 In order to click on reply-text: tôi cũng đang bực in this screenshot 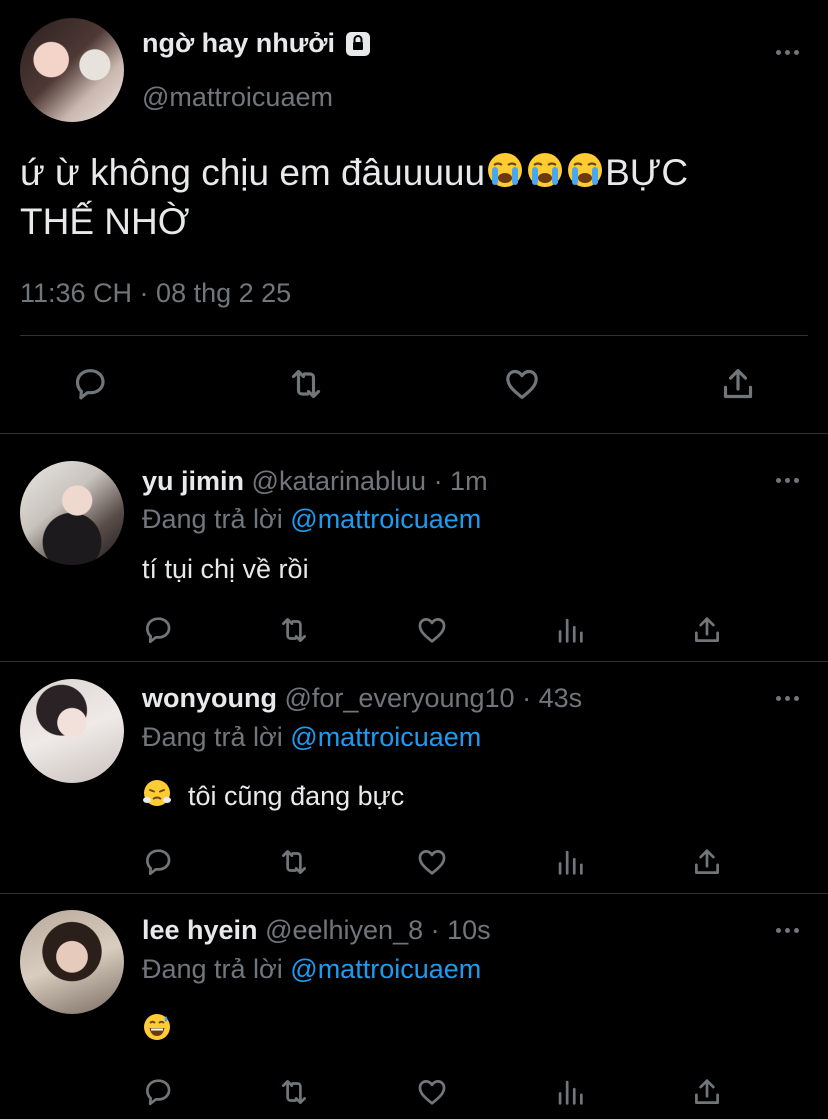, I will do `click(273, 796)`.